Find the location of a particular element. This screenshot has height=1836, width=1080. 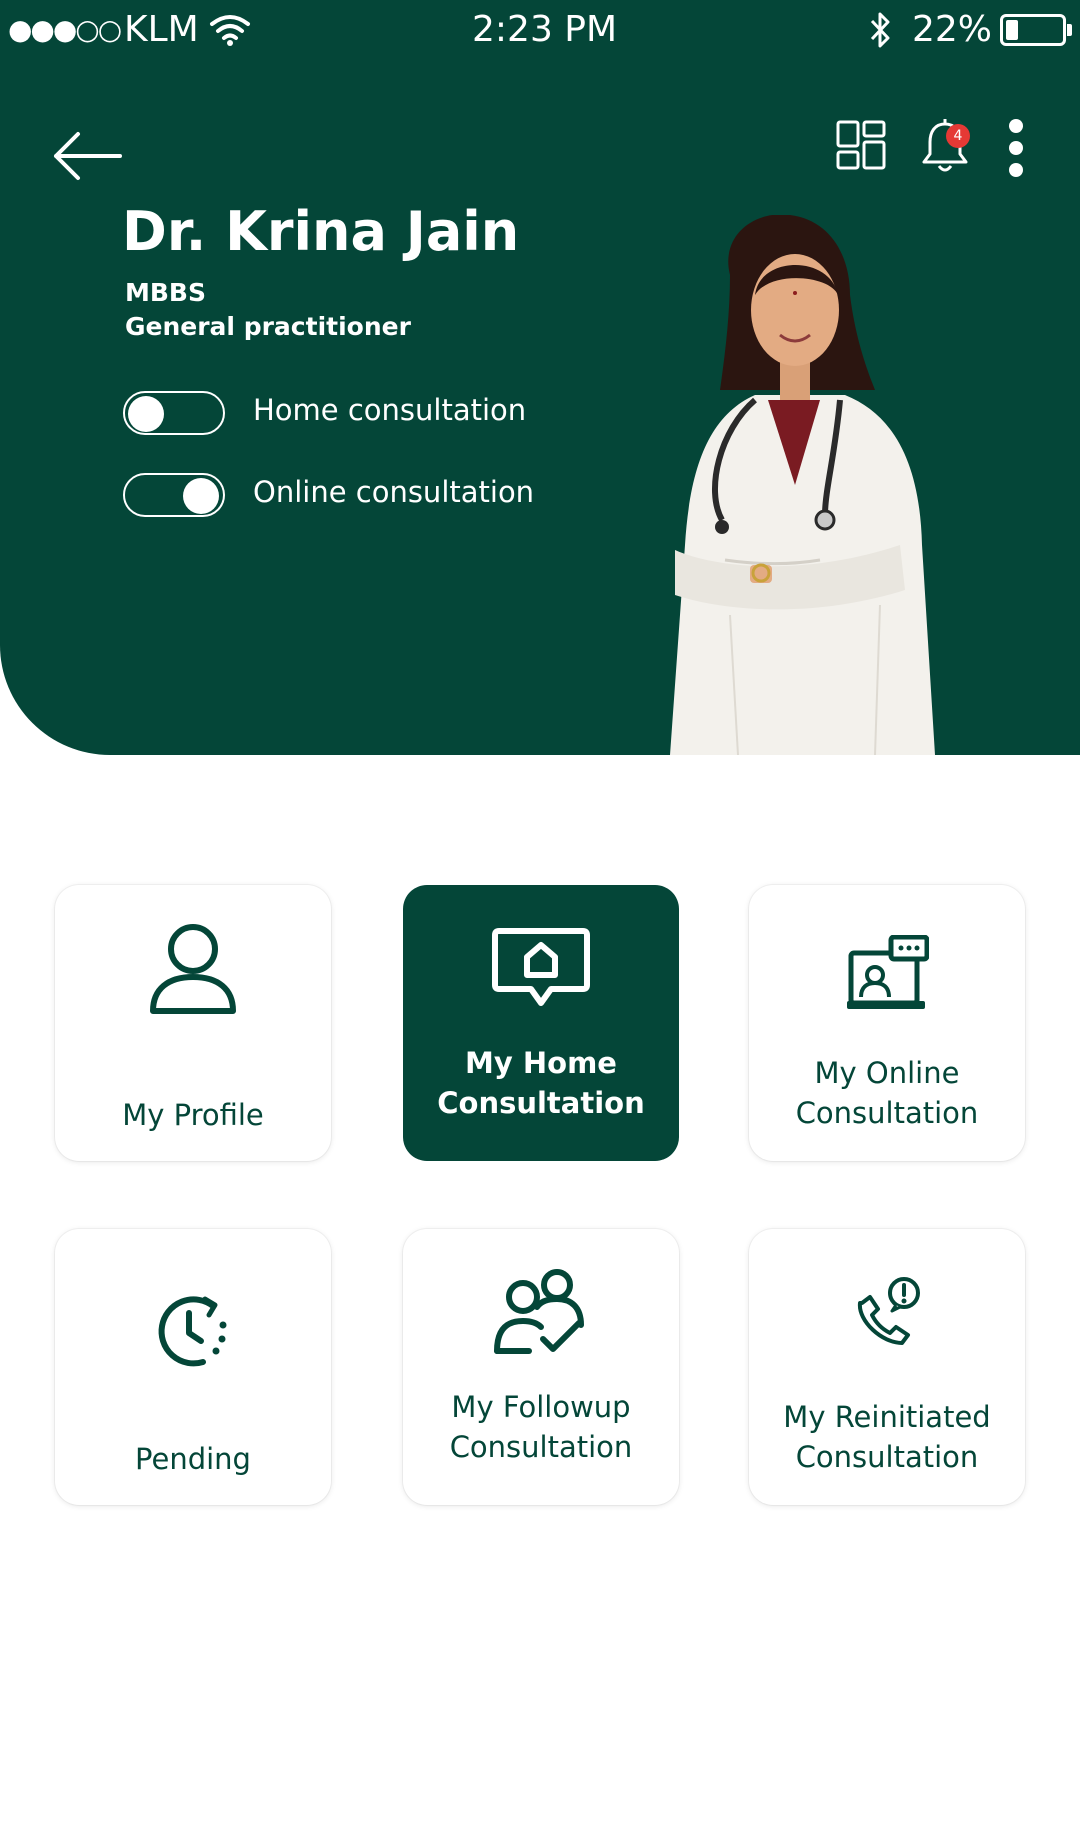

followup-users-icon is located at coordinates (539, 1311).